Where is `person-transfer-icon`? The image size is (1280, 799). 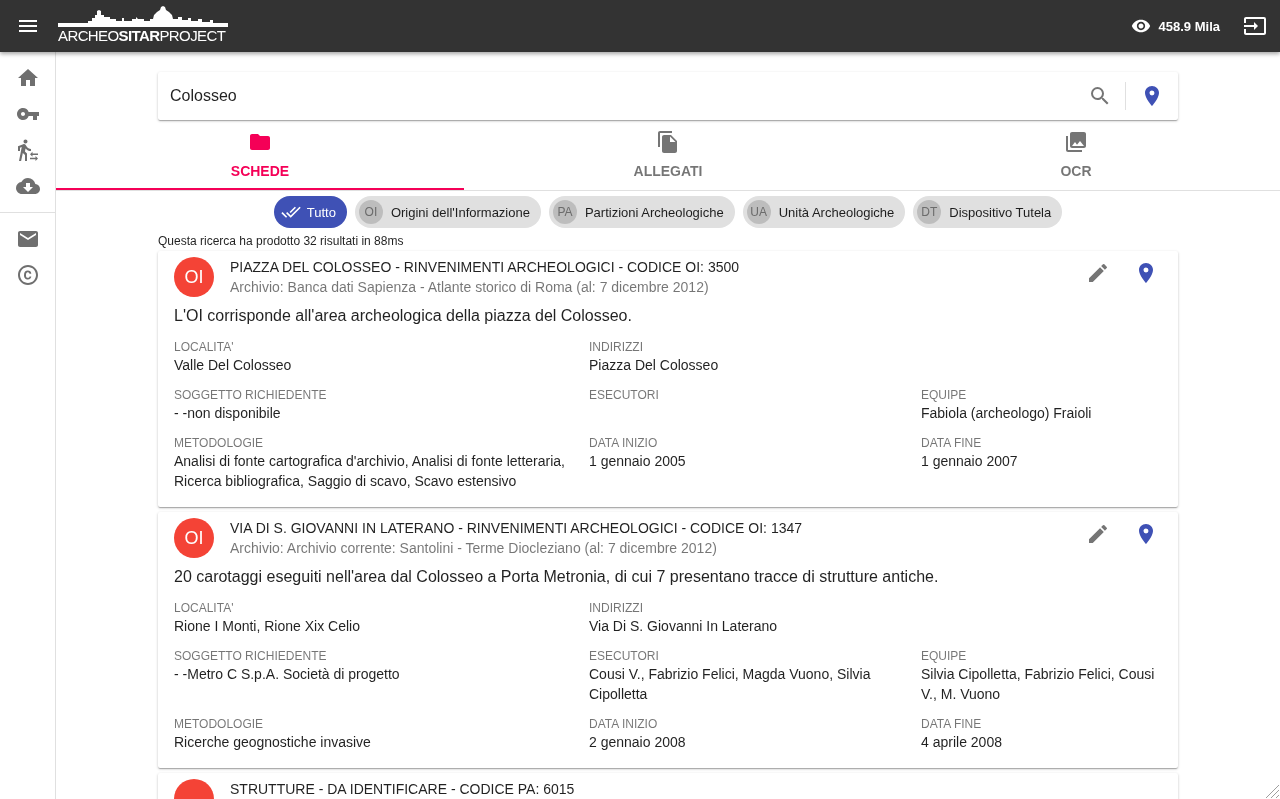
person-transfer-icon is located at coordinates (27, 150).